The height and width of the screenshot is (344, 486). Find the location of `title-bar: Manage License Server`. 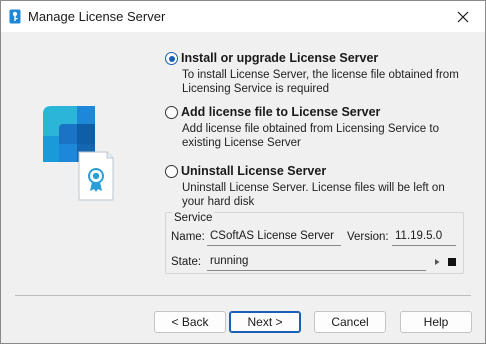

title-bar: Manage License Server is located at coordinates (243, 16).